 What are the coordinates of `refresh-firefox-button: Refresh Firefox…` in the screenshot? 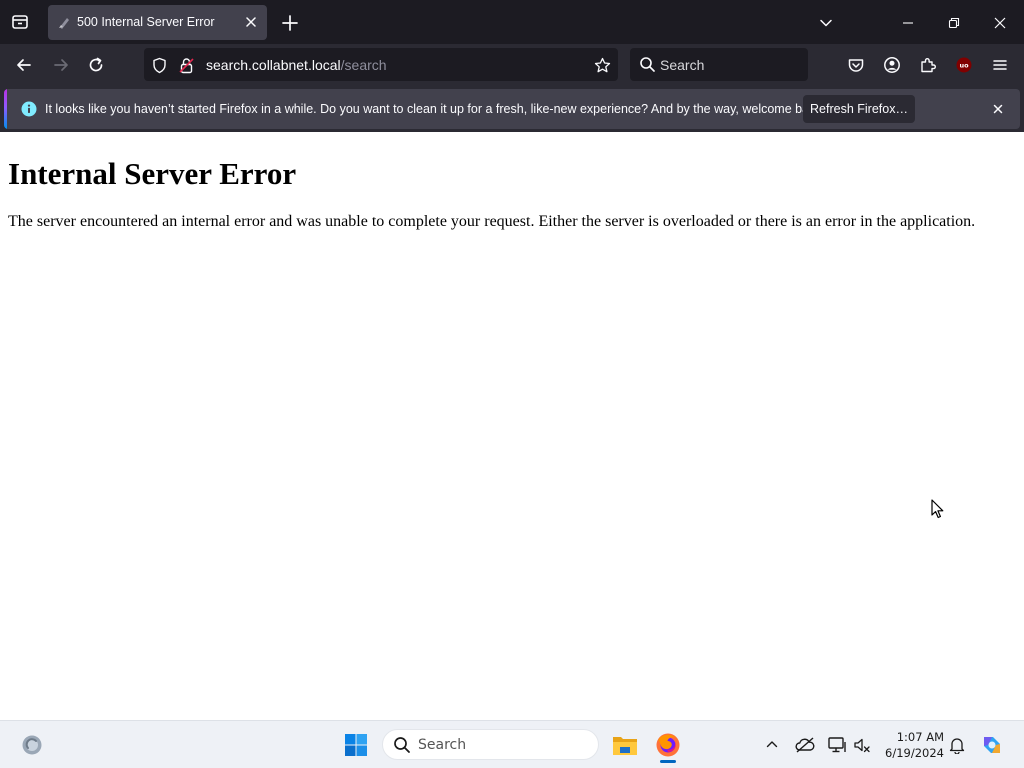 It's located at (859, 109).